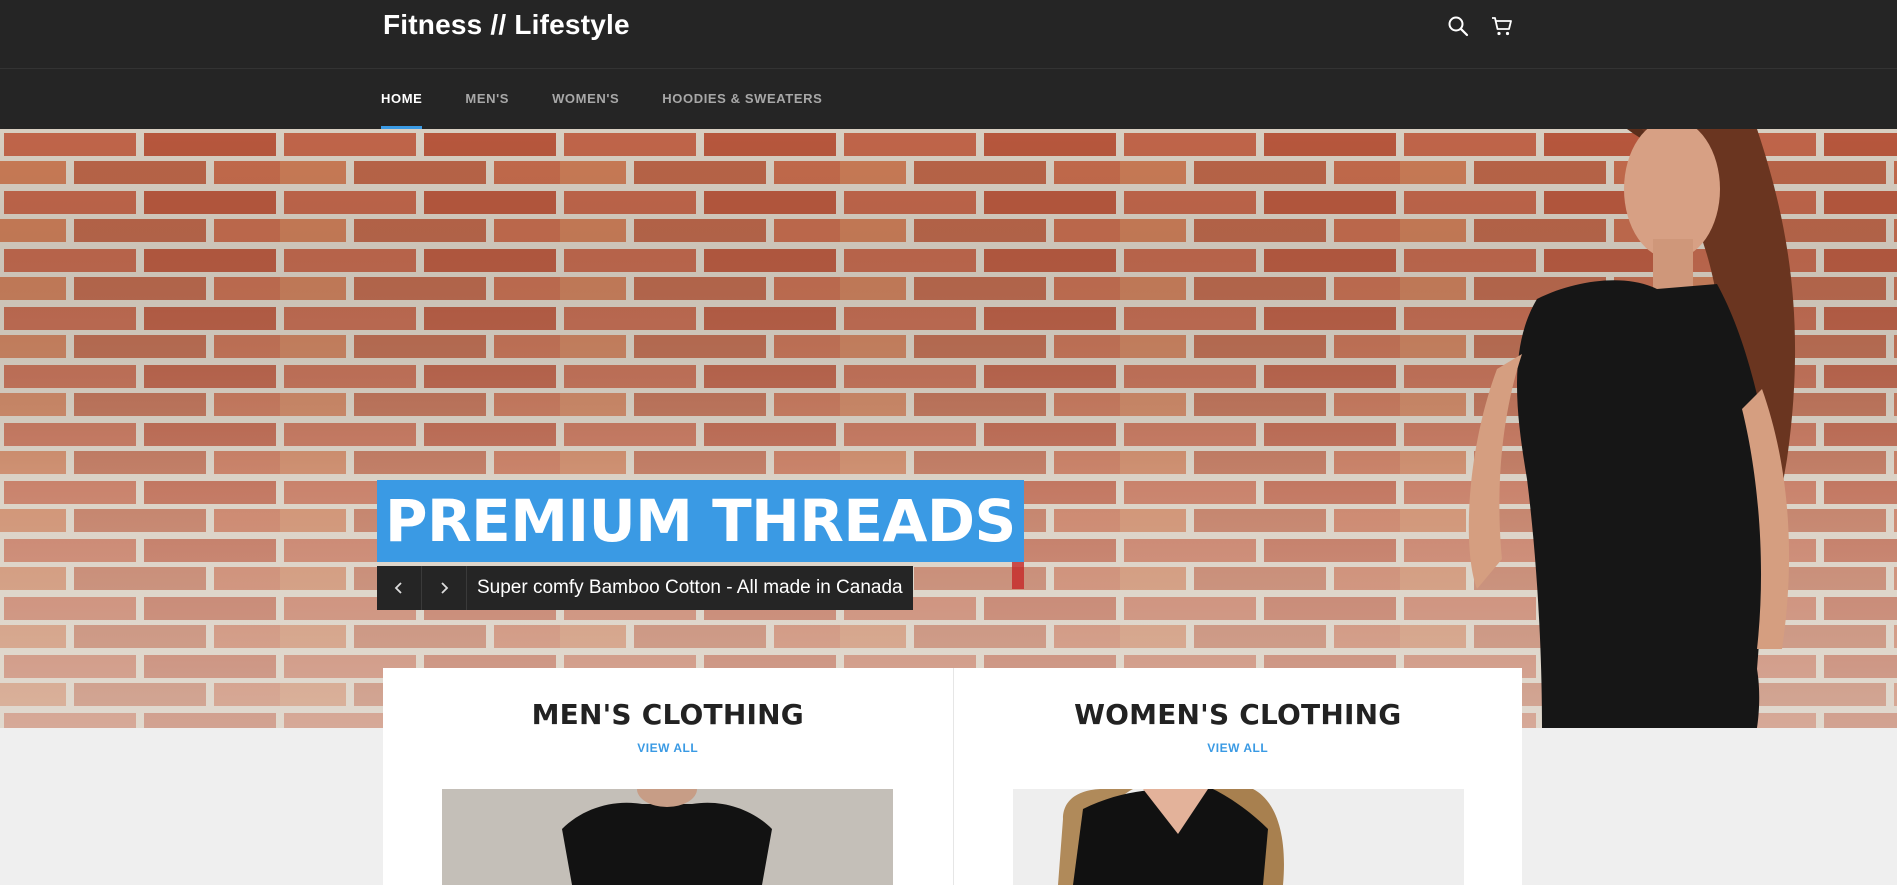  Describe the element at coordinates (1237, 776) in the screenshot. I see `collection-womens: WOMEN'S CLOTHING VIEW ALL` at that location.